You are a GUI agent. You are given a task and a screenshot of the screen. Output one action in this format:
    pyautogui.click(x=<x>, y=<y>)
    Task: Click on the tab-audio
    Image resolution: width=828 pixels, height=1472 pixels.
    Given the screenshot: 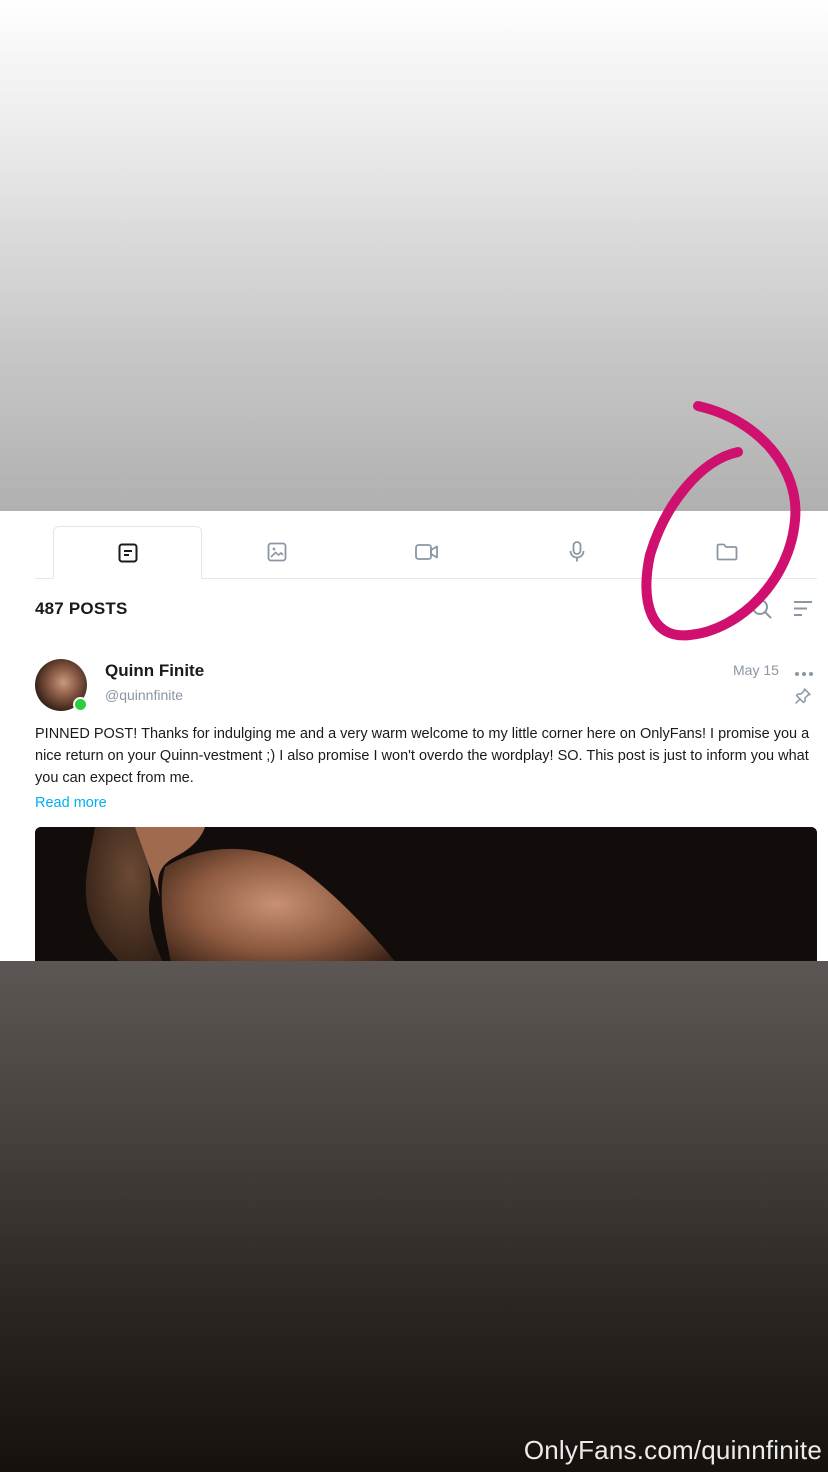 What is the action you would take?
    pyautogui.click(x=576, y=552)
    